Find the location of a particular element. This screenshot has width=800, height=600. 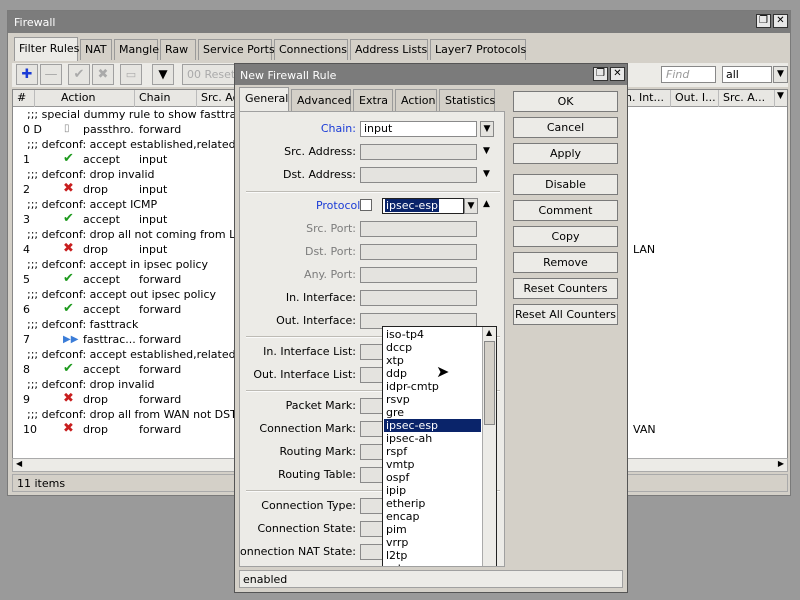

col-chain: Chain is located at coordinates (166, 98).